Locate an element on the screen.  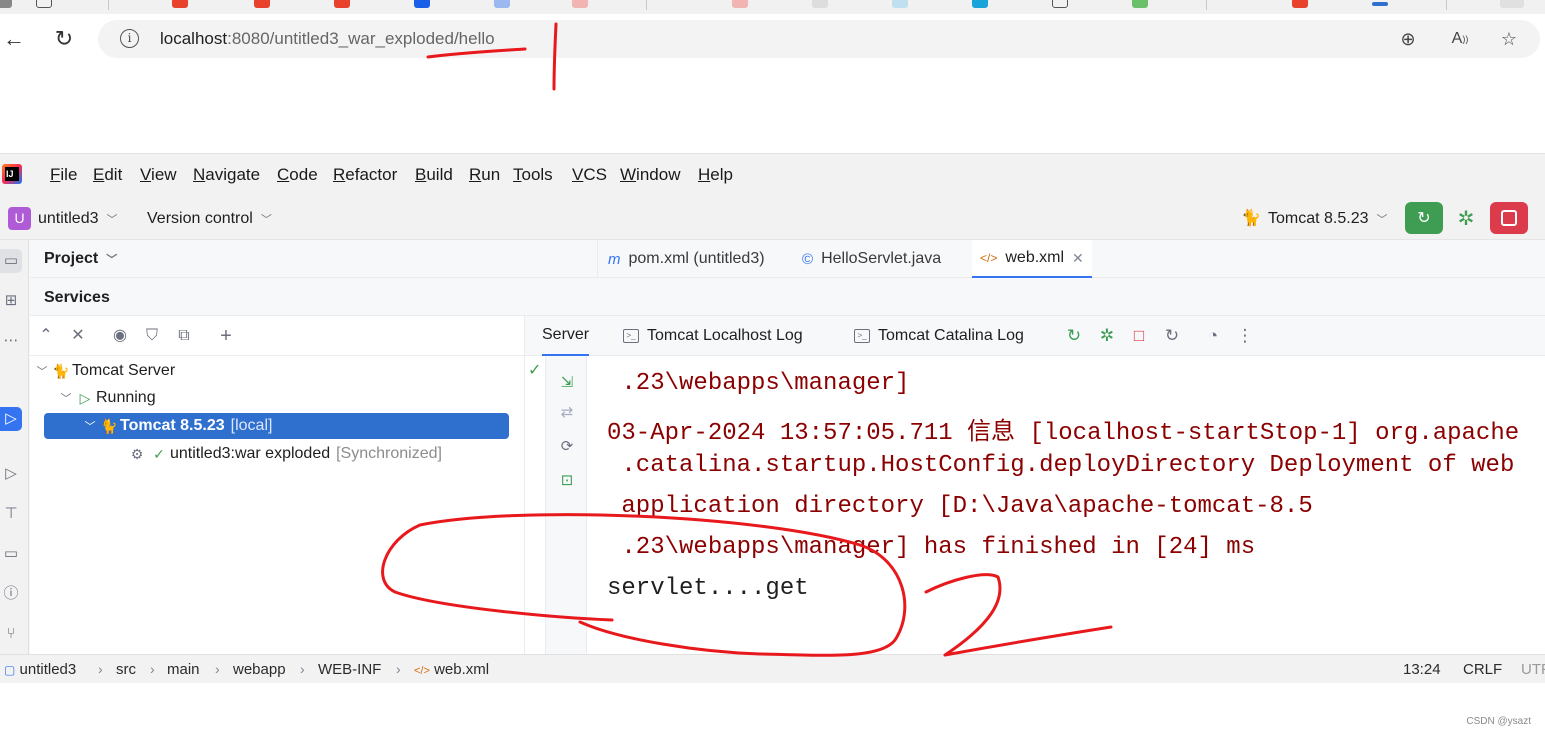
collapse-all-icon: ✕ is located at coordinates (78, 336).